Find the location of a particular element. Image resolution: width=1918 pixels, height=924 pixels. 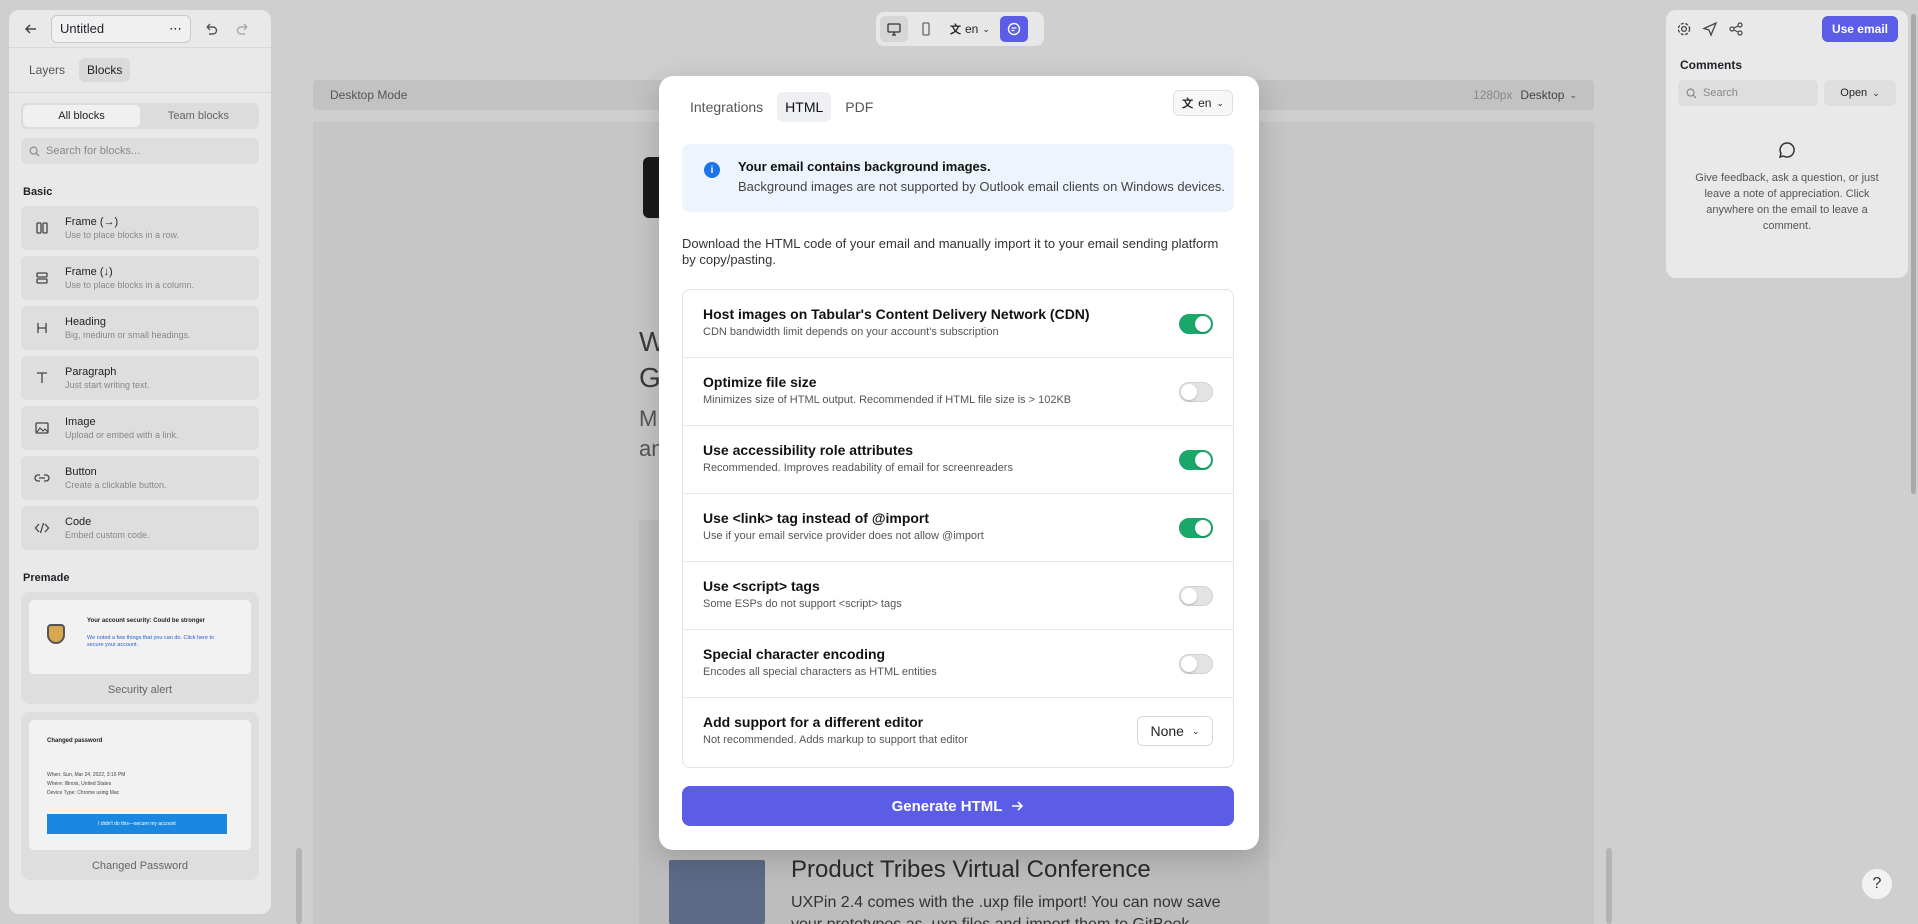

page-scrollbar is located at coordinates (1913, 254).